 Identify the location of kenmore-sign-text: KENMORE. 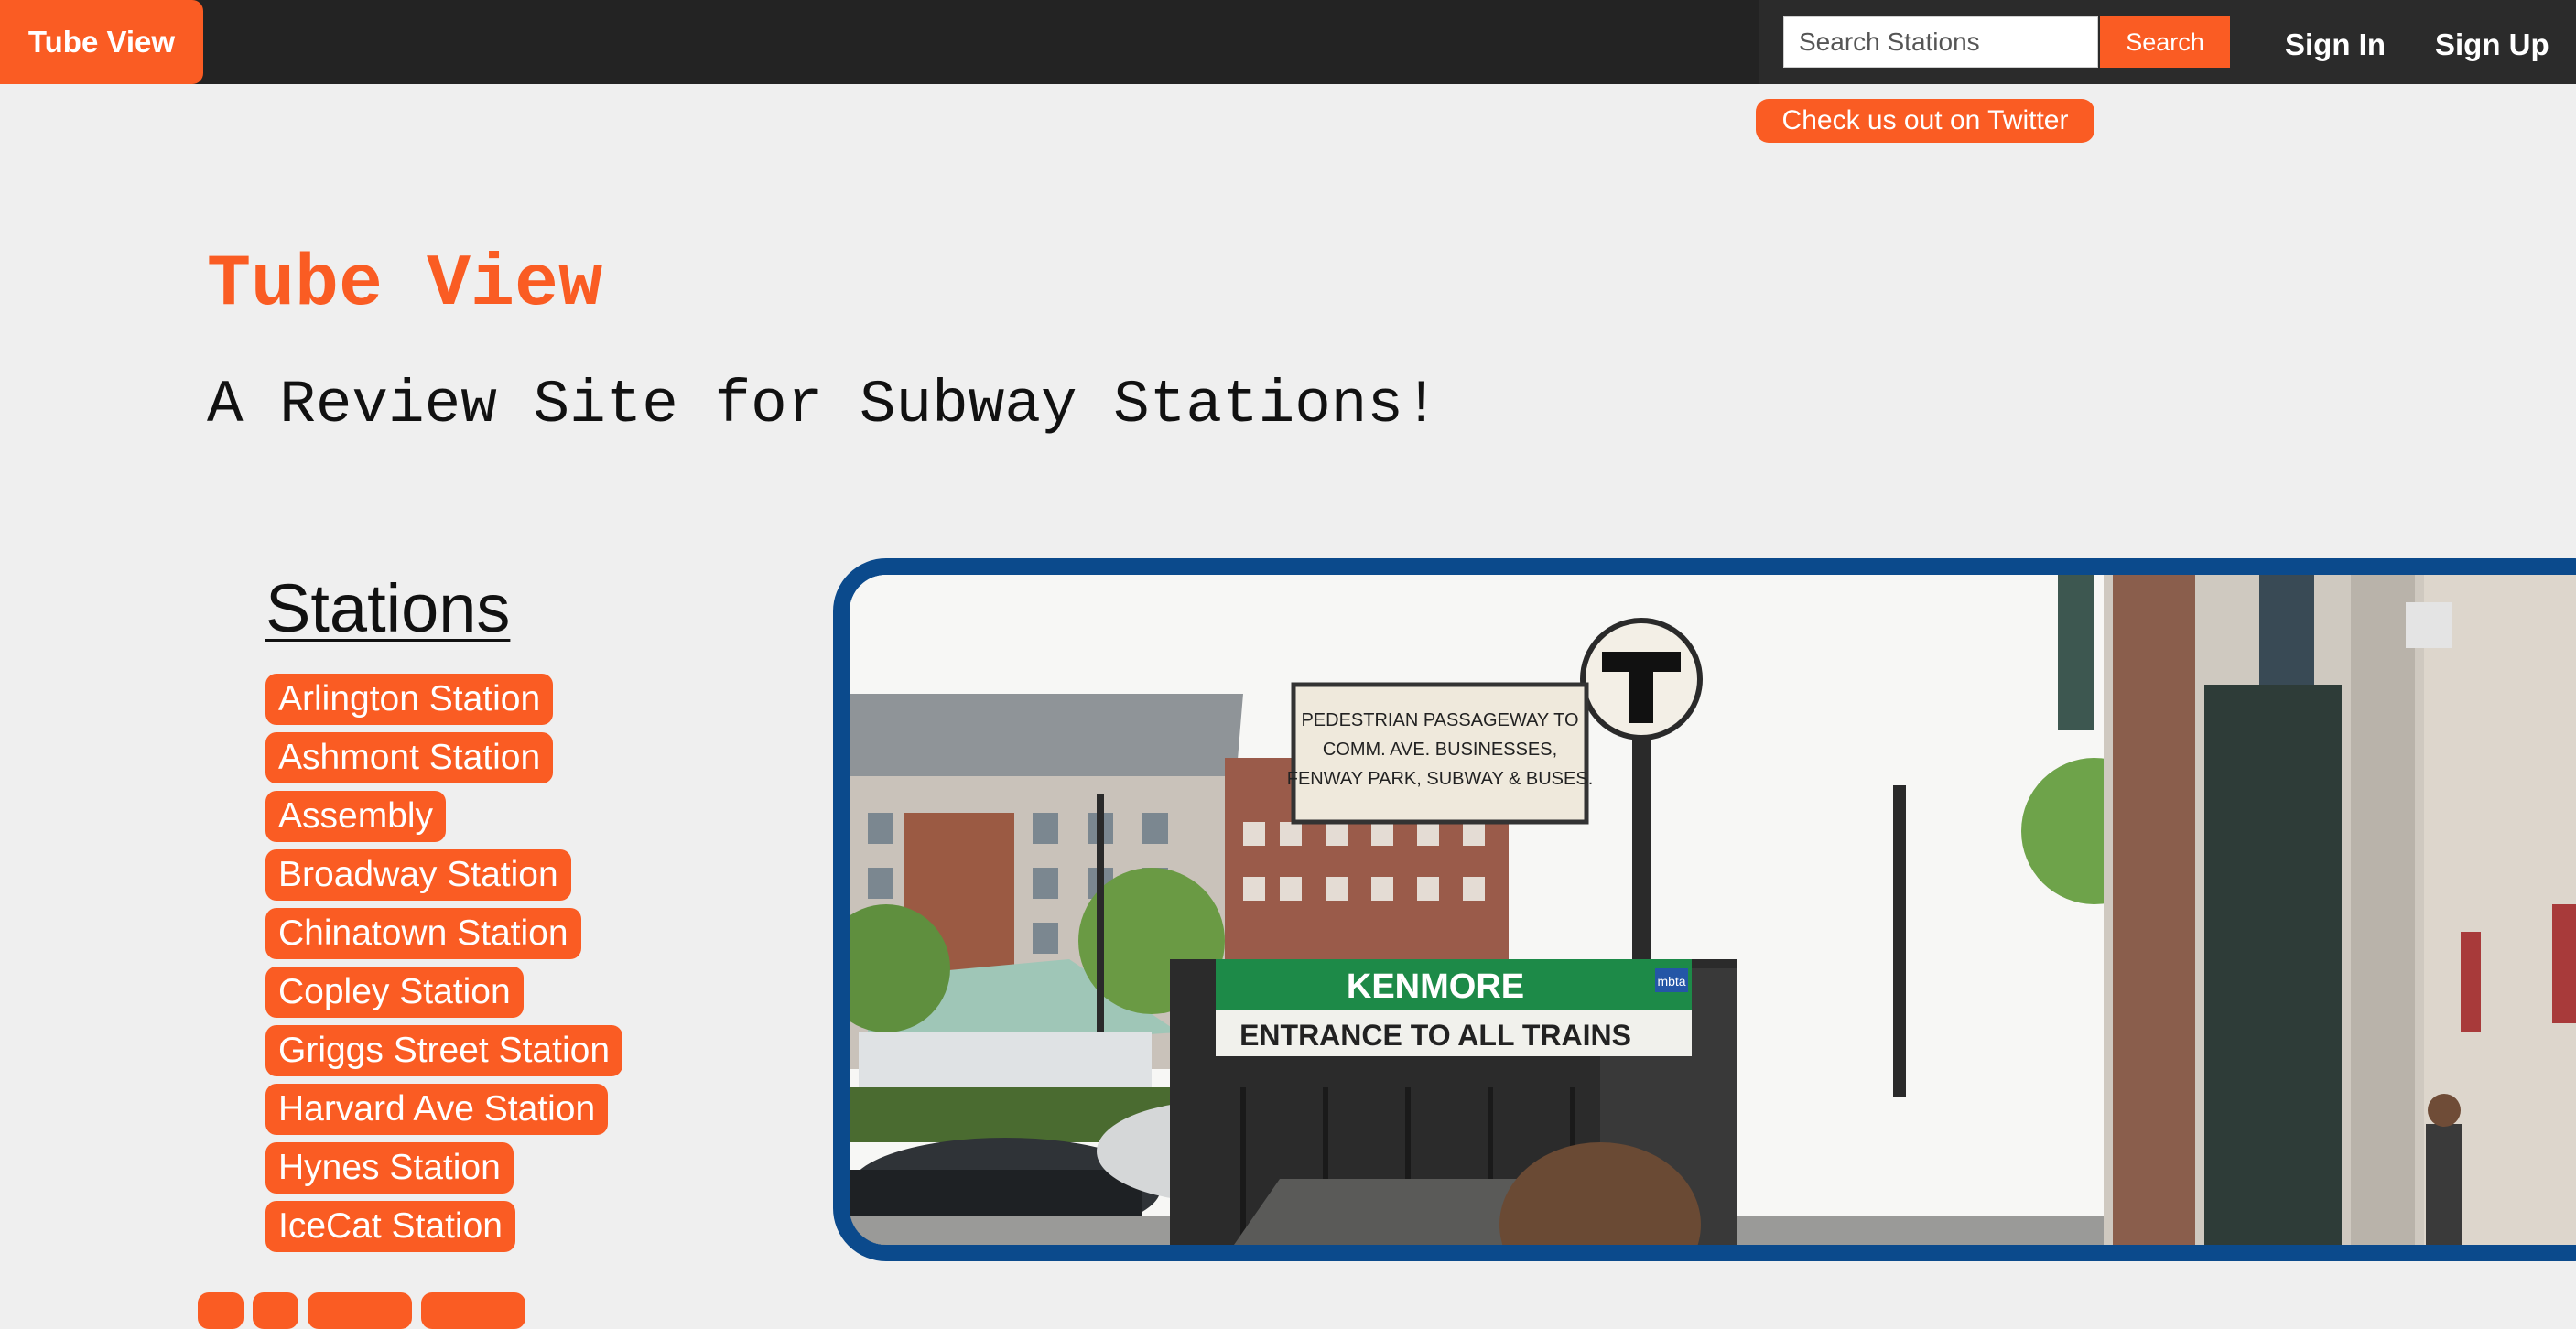
(1436, 986).